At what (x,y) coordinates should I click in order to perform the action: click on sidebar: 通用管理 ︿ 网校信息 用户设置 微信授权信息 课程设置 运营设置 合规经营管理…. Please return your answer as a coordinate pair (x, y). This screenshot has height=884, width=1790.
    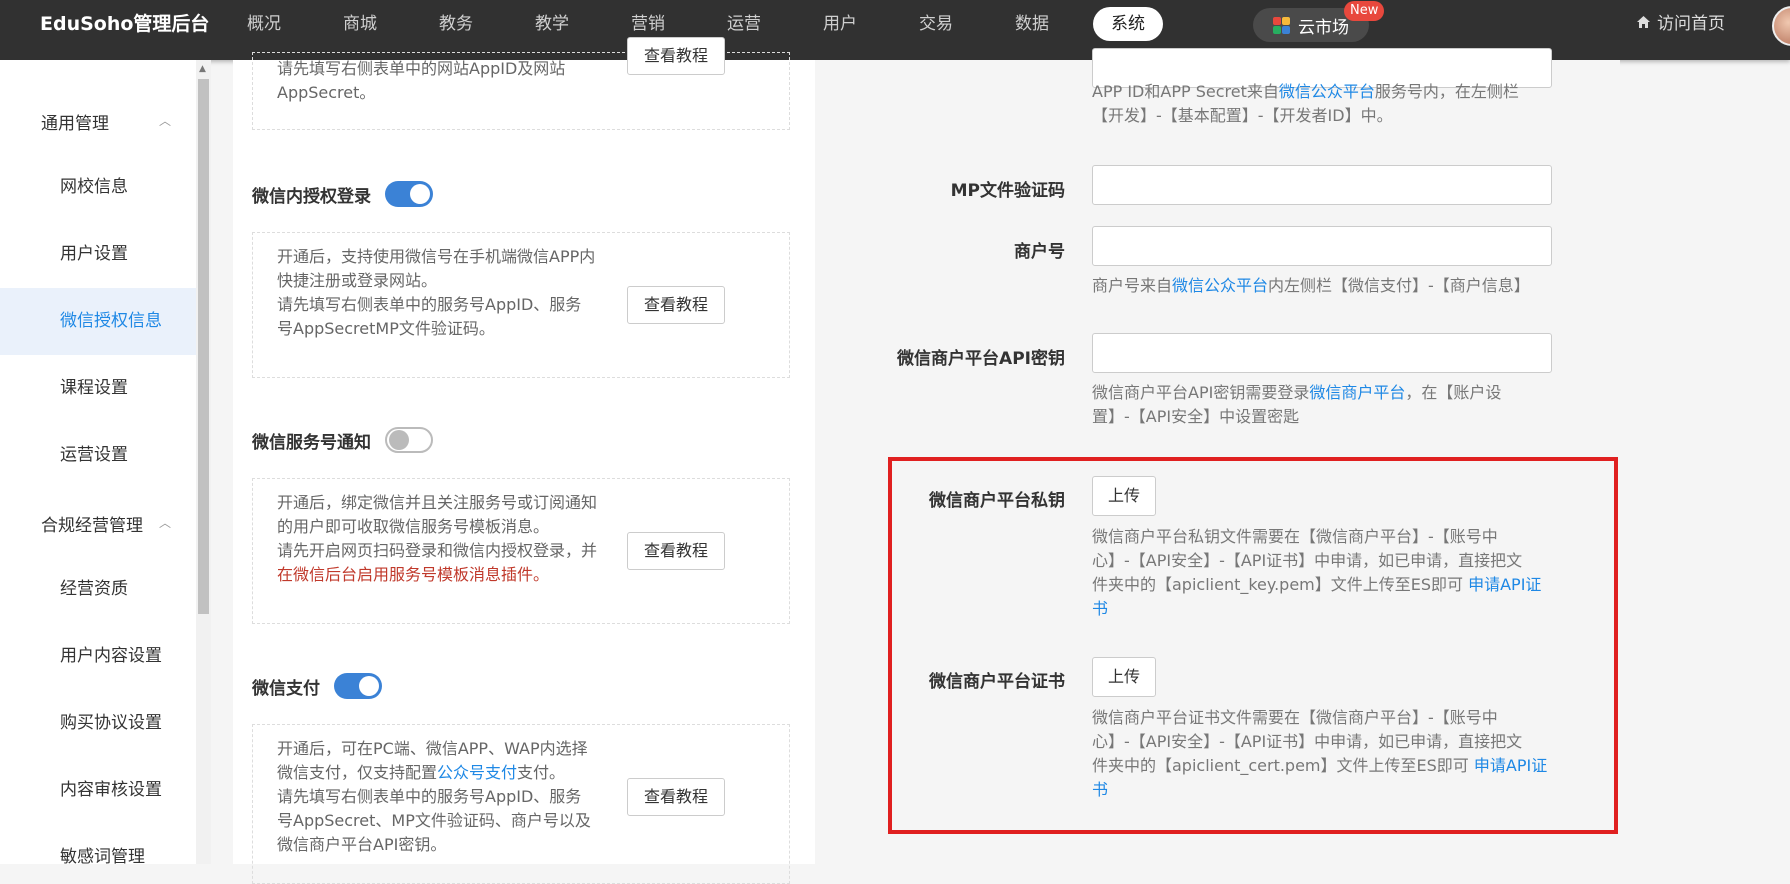
    Looking at the image, I should click on (98, 462).